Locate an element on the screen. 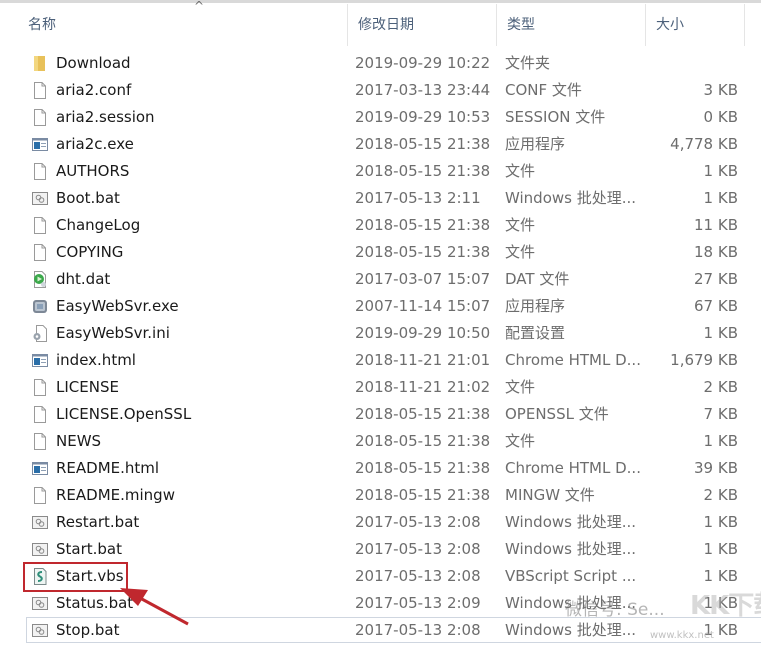 Image resolution: width=761 pixels, height=645 pixels. watermark-url: www.kkx.net is located at coordinates (682, 635).